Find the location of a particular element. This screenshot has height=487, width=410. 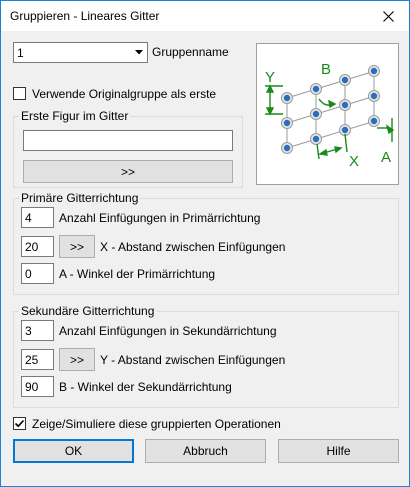

group-name-label: Gruppenname is located at coordinates (190, 52).